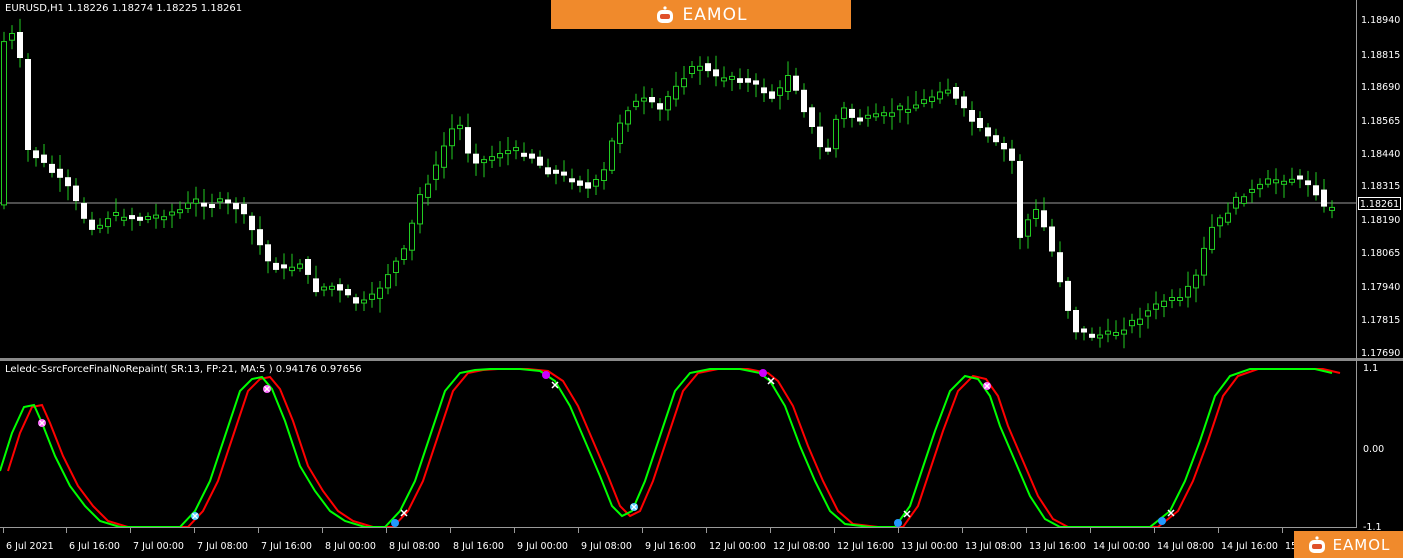 Image resolution: width=1403 pixels, height=558 pixels. What do you see at coordinates (158, 546) in the screenshot?
I see `time-tick-label: 7 Jul 00:00` at bounding box center [158, 546].